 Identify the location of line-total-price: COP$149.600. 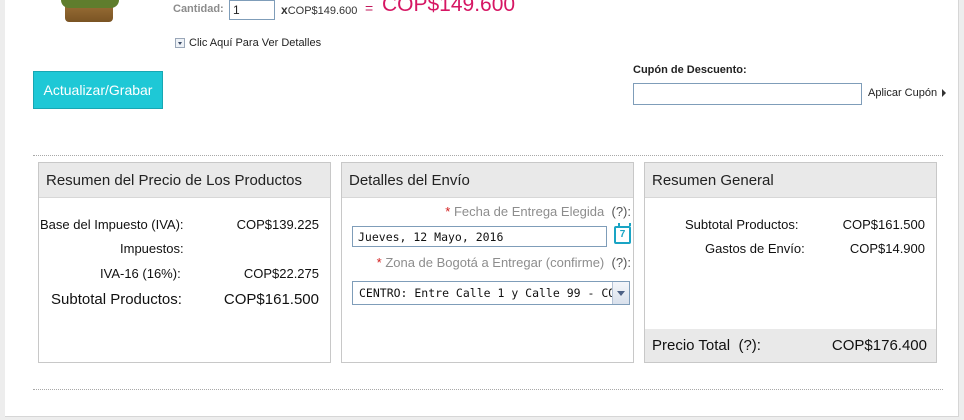
(449, 8).